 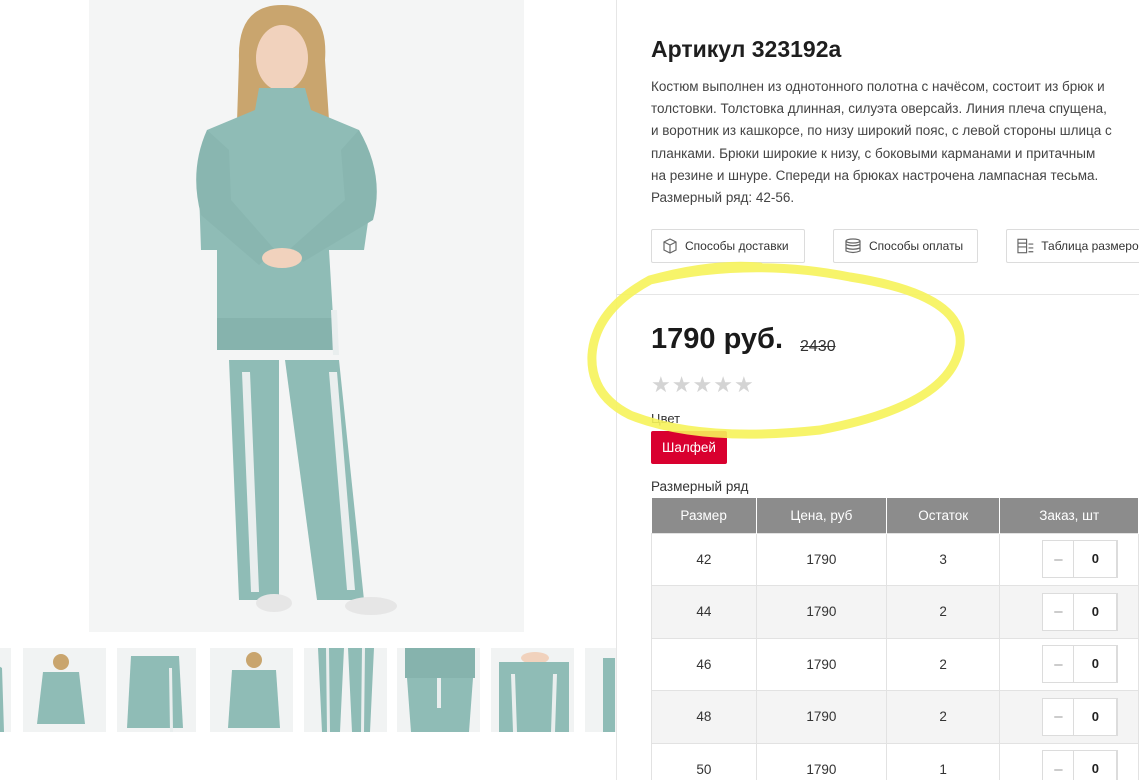 I want to click on size-cell: 50, so click(x=704, y=761).